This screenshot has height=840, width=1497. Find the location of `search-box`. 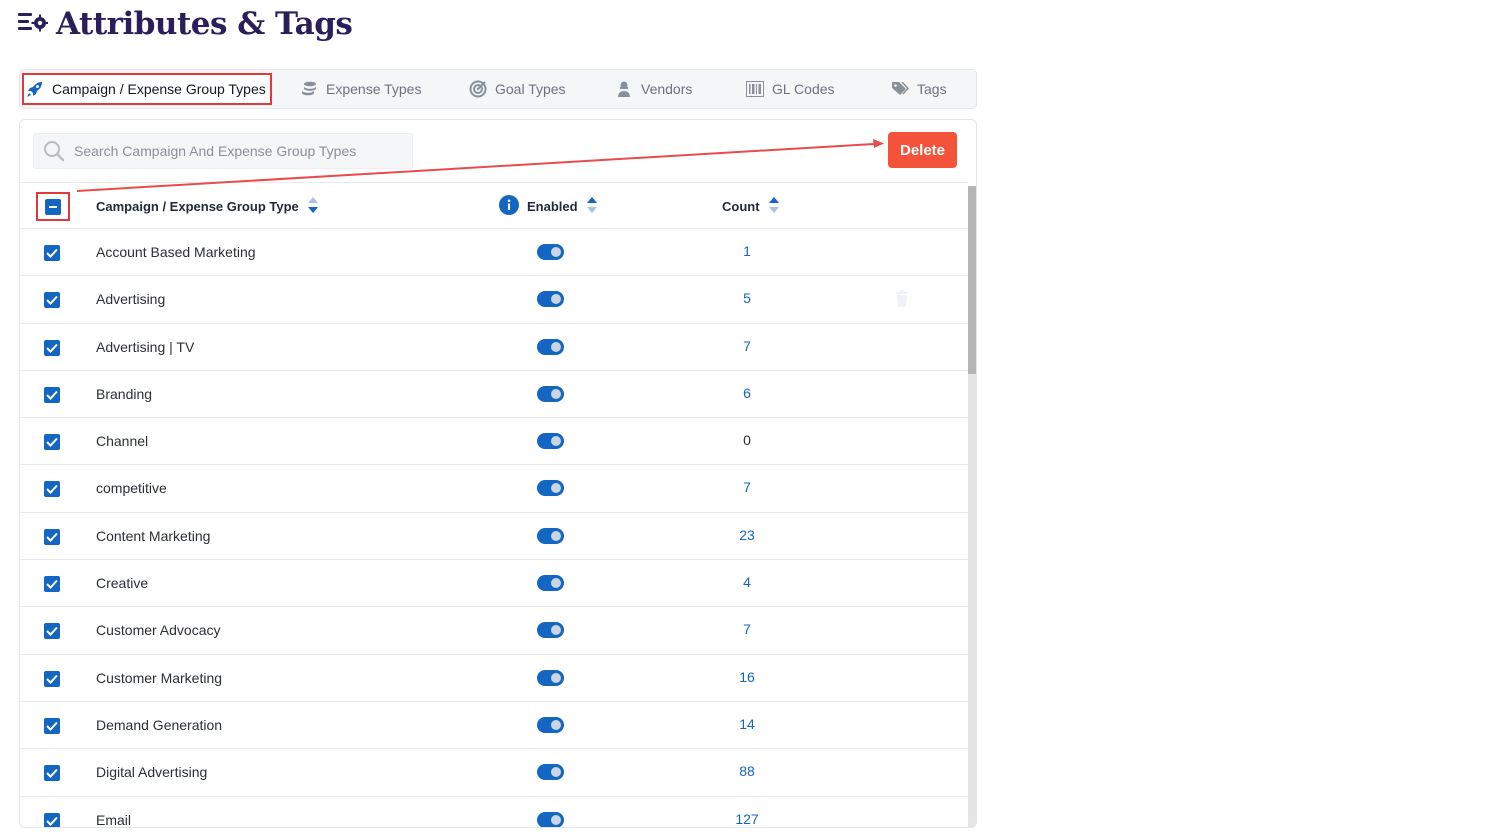

search-box is located at coordinates (223, 151).